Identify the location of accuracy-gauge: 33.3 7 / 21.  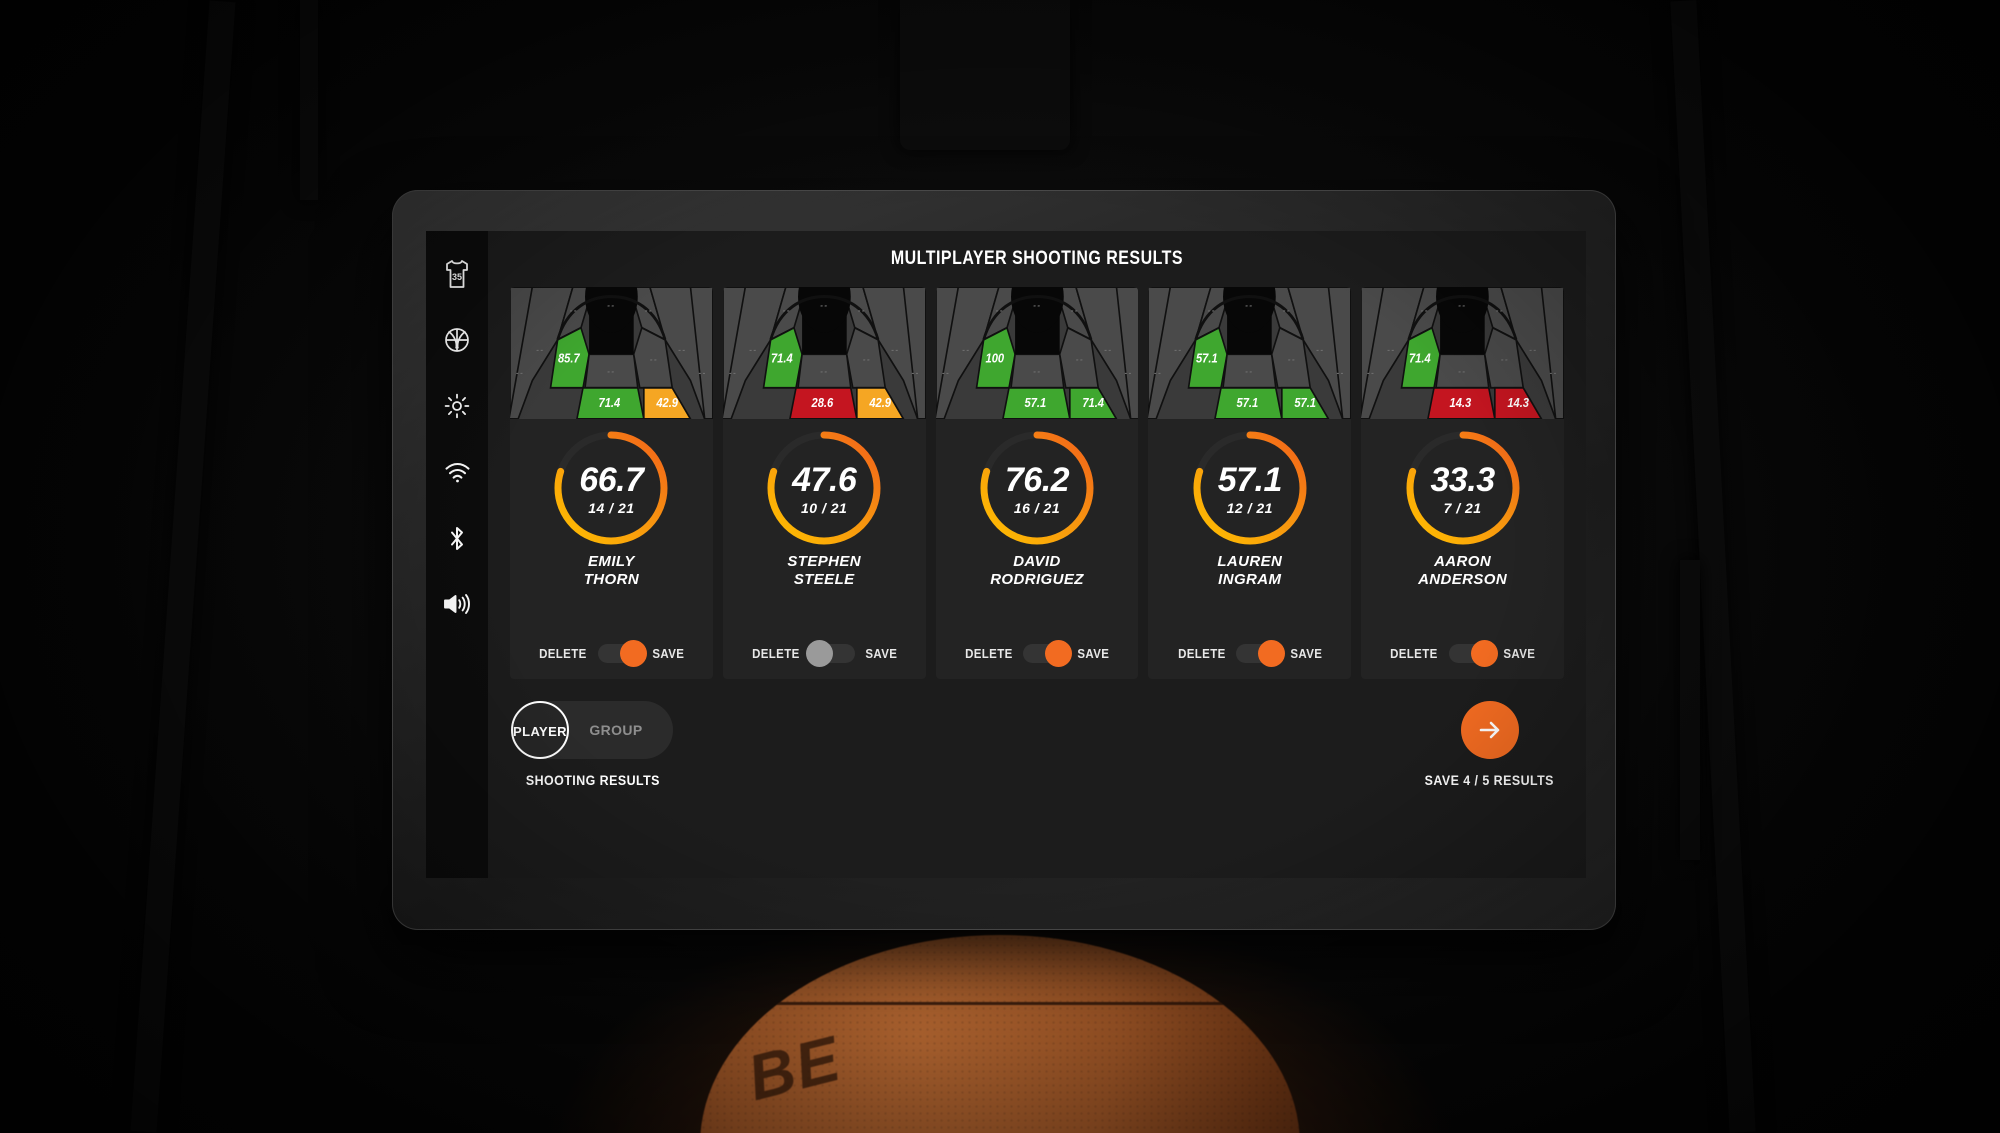
(1462, 484).